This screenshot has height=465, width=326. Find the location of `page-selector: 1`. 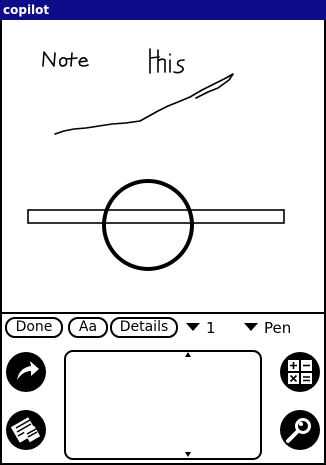

page-selector: 1 is located at coordinates (201, 328).